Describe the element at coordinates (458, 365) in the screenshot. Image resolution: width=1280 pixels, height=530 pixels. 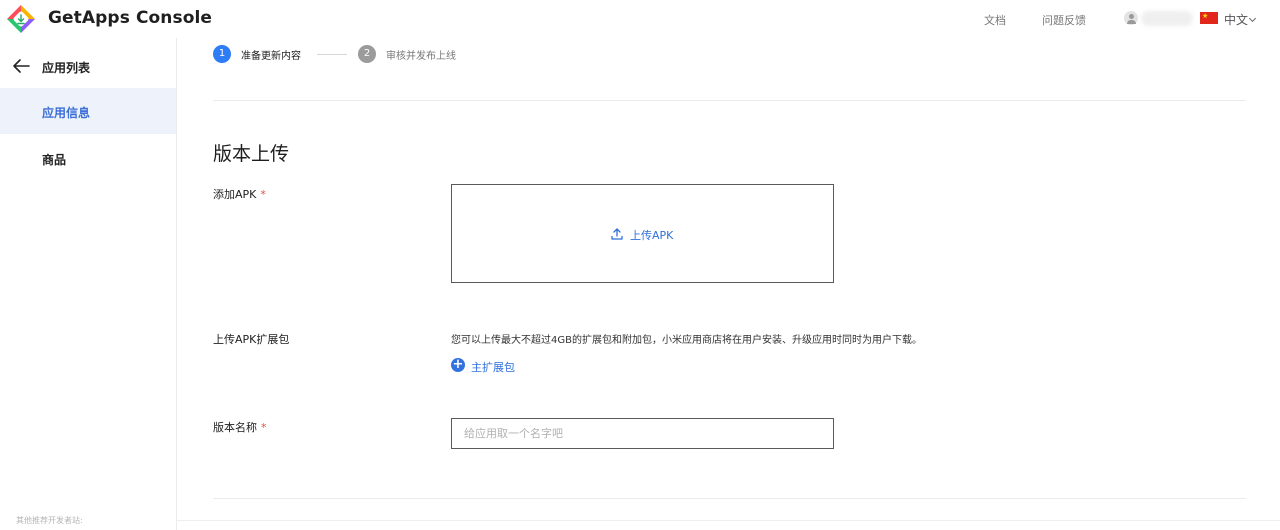
I see `plus-circle-icon: +` at that location.